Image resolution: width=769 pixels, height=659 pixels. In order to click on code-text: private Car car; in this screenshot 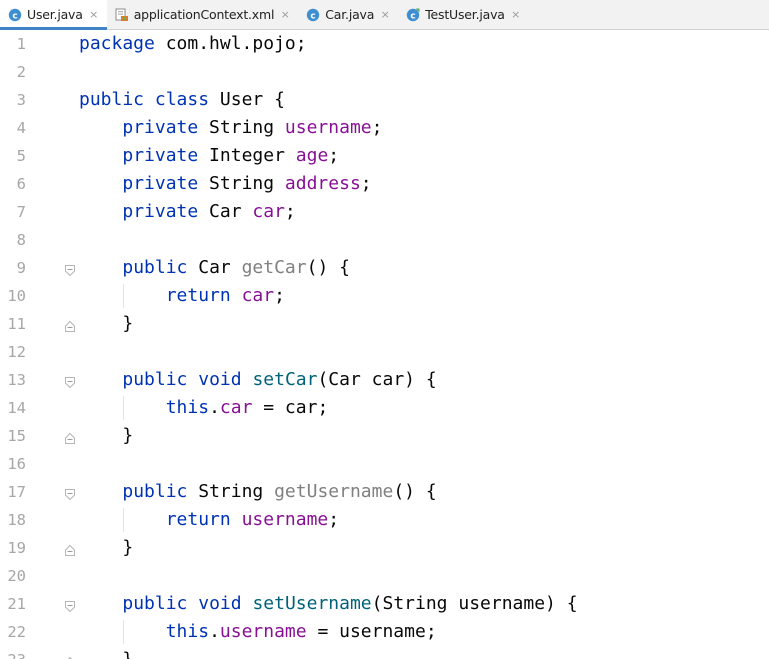, I will do `click(187, 212)`.